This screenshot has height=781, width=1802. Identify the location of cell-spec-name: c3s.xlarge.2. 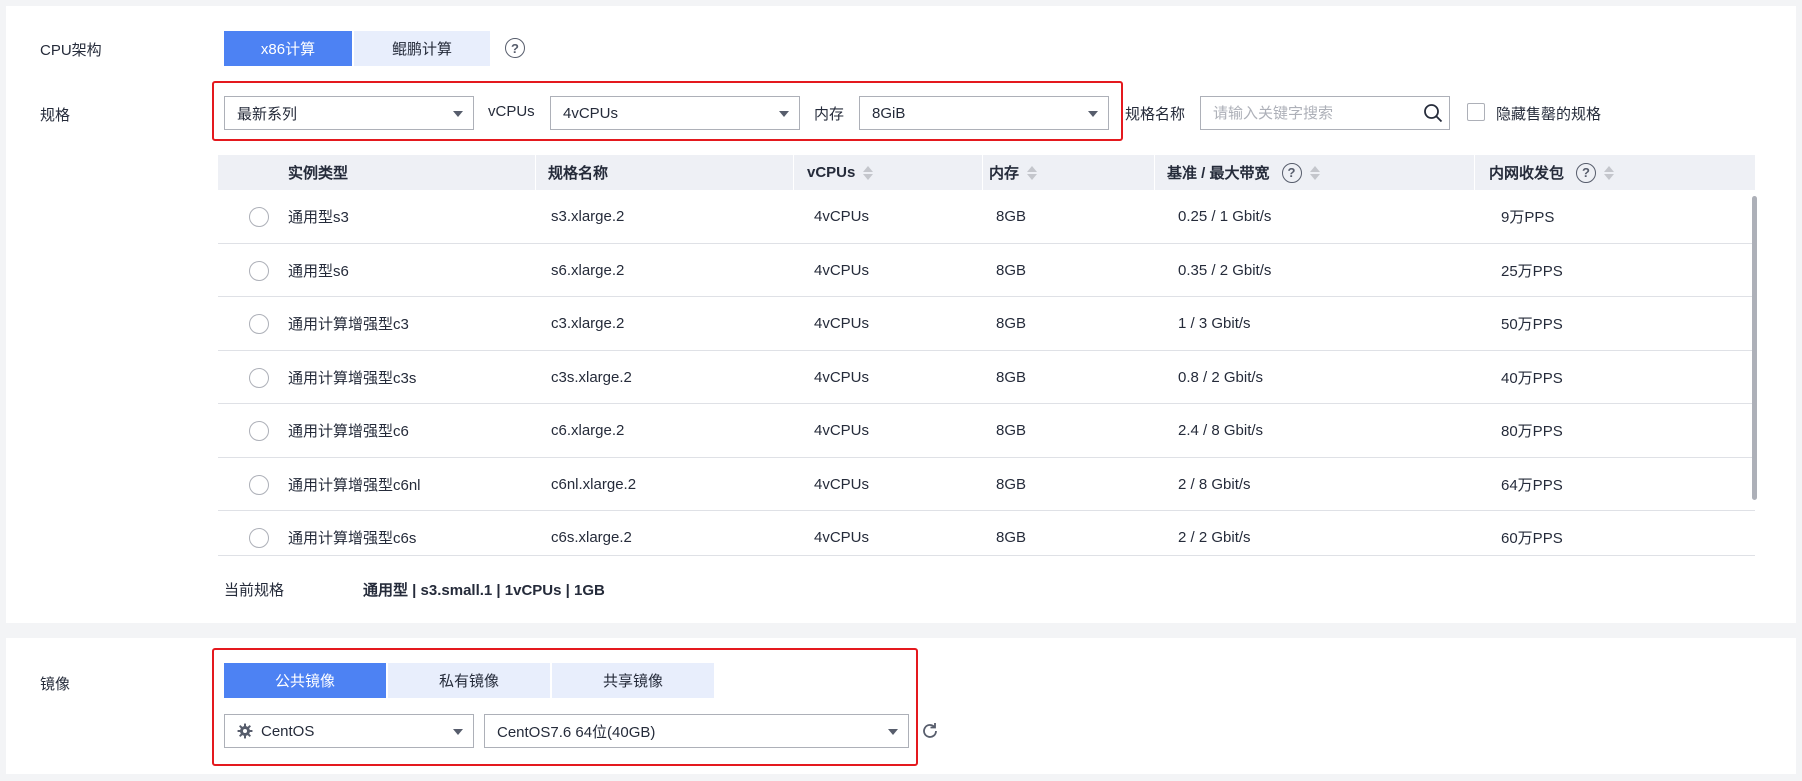
(591, 377).